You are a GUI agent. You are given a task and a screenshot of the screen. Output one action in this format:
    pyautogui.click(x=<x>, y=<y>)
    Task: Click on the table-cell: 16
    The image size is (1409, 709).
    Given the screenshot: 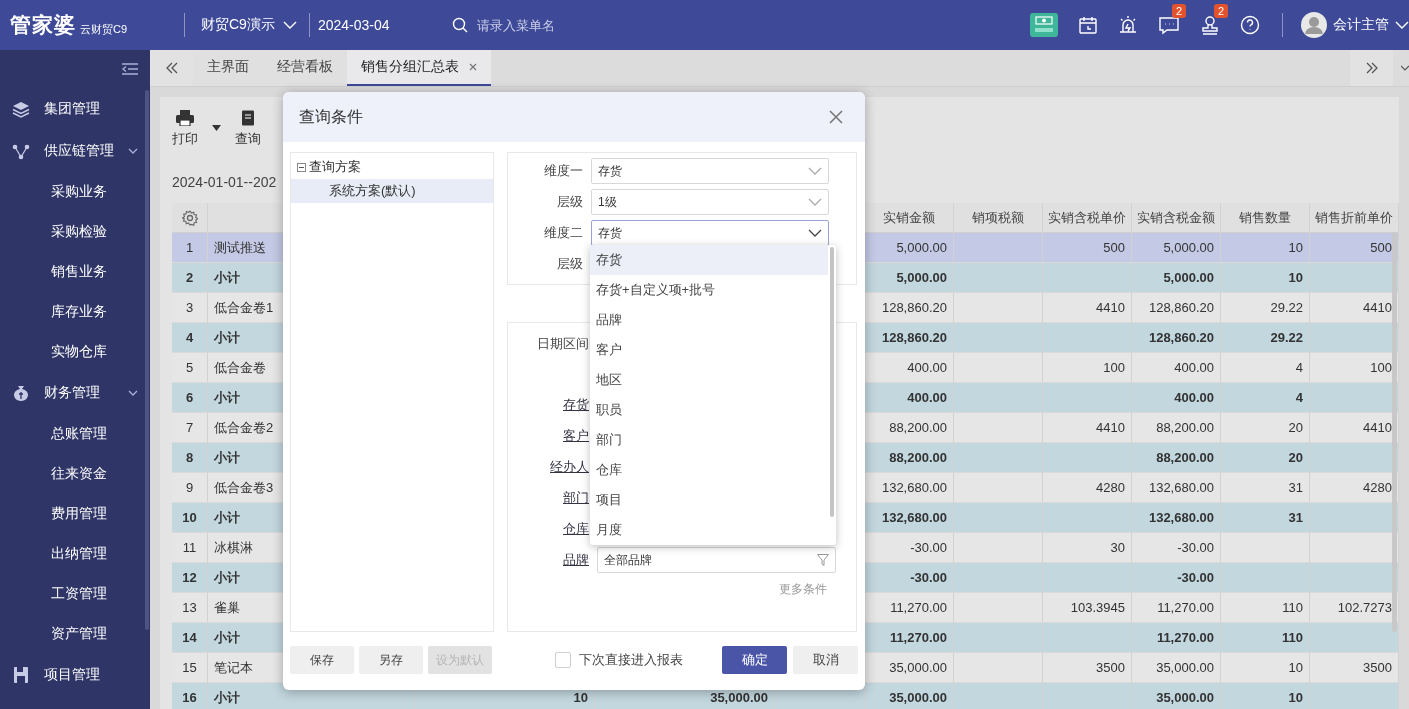 What is the action you would take?
    pyautogui.click(x=190, y=696)
    